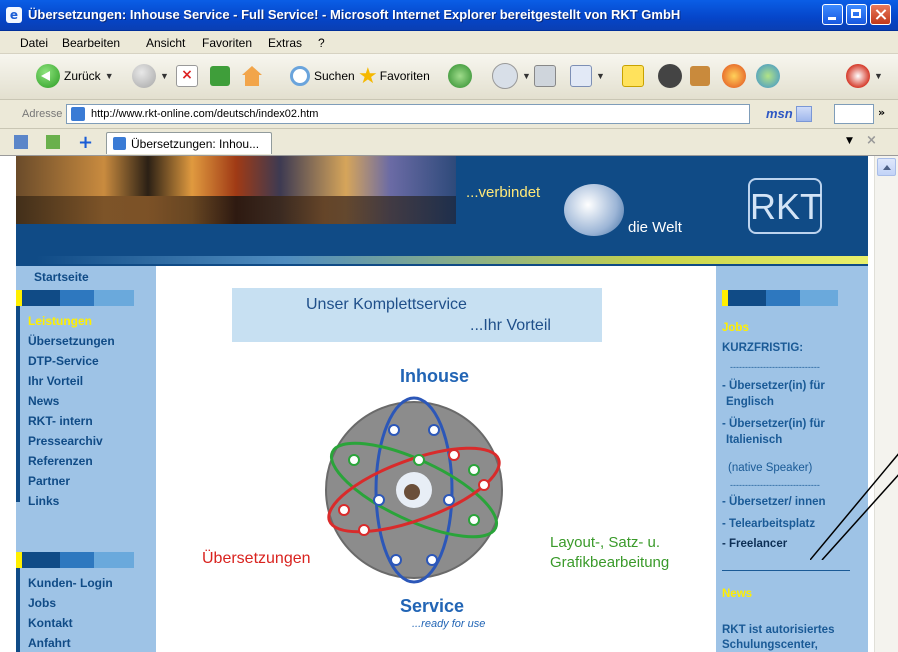 This screenshot has width=898, height=652. What do you see at coordinates (750, 402) in the screenshot?
I see `job-english-line-2: Englisch` at bounding box center [750, 402].